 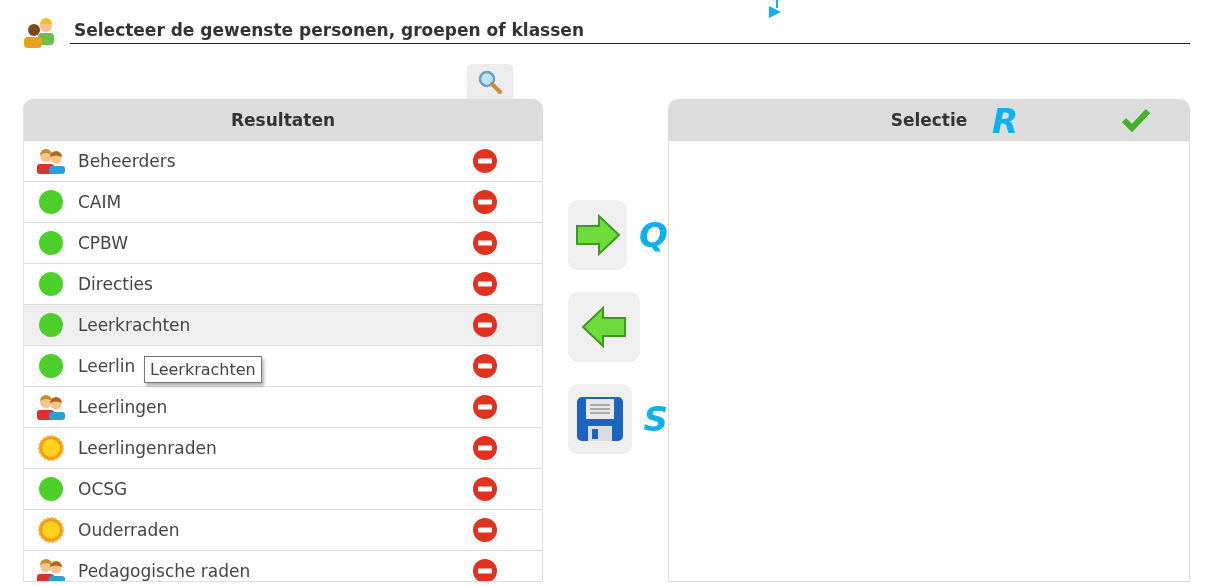 What do you see at coordinates (283, 243) in the screenshot?
I see `result-row: CPBW` at bounding box center [283, 243].